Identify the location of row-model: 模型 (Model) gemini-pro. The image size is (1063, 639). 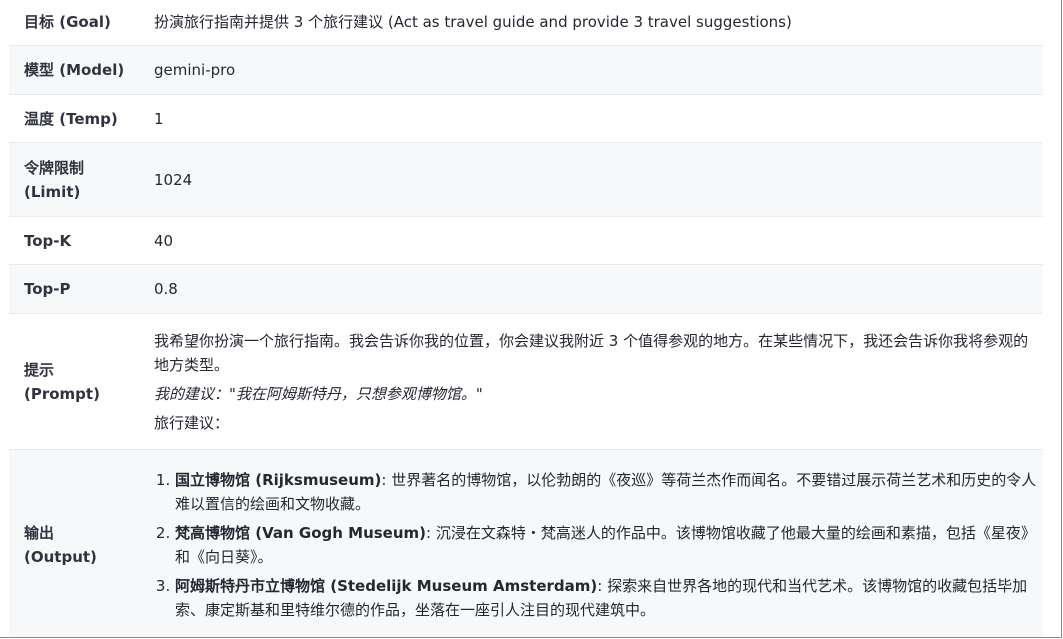
(526, 70).